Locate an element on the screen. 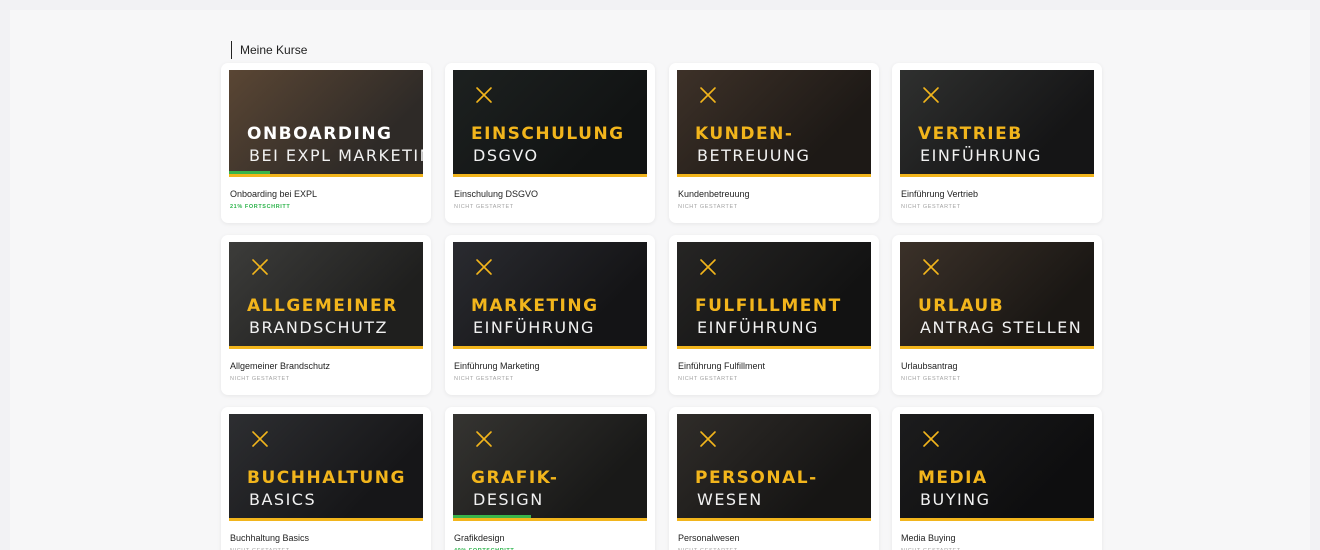 Image resolution: width=1320 pixels, height=550 pixels. course-thumbnail: URLAUB ANTRAG STELLEN is located at coordinates (997, 295).